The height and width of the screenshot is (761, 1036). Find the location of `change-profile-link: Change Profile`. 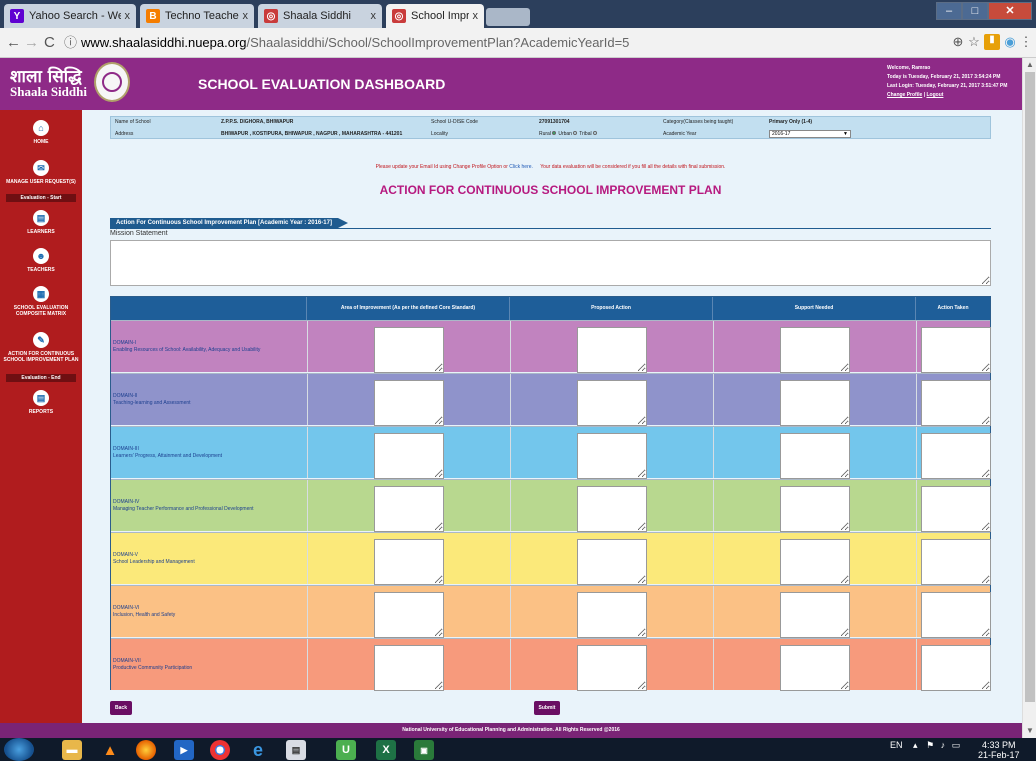

change-profile-link: Change Profile is located at coordinates (904, 95).